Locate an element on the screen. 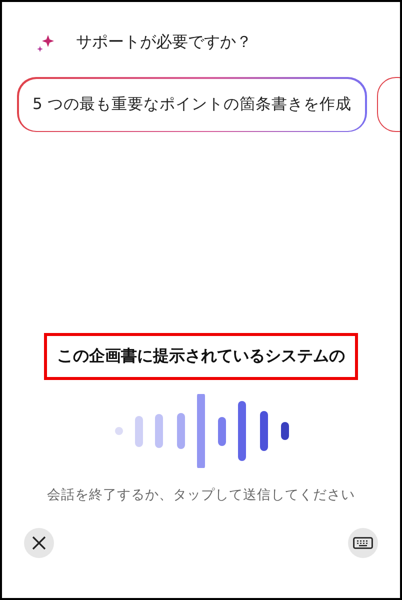 The height and width of the screenshot is (600, 402). keyboard-icon is located at coordinates (363, 543).